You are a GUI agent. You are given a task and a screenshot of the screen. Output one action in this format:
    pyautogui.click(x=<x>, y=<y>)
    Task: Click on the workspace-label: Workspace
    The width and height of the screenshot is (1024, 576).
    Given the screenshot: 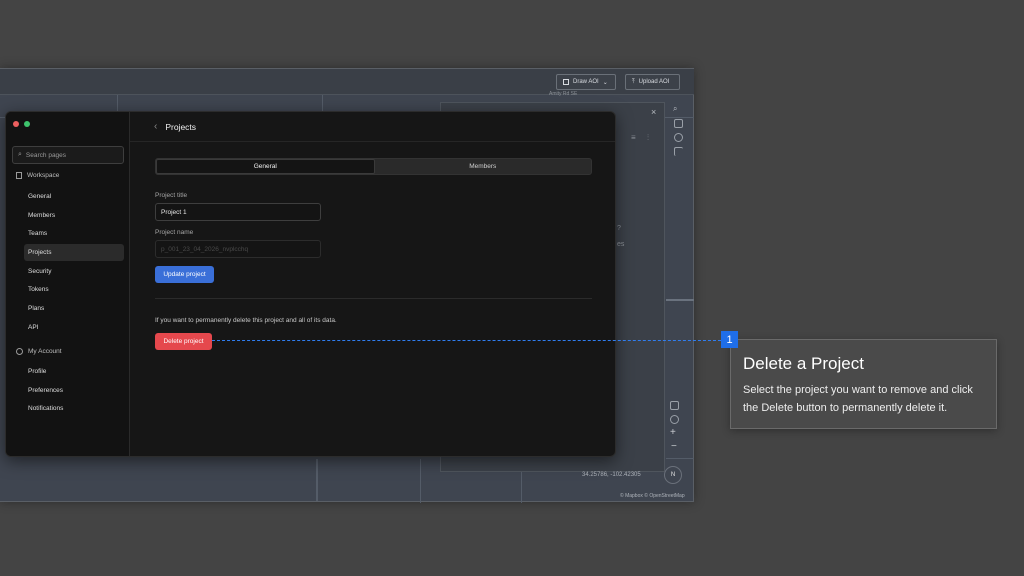 What is the action you would take?
    pyautogui.click(x=43, y=175)
    